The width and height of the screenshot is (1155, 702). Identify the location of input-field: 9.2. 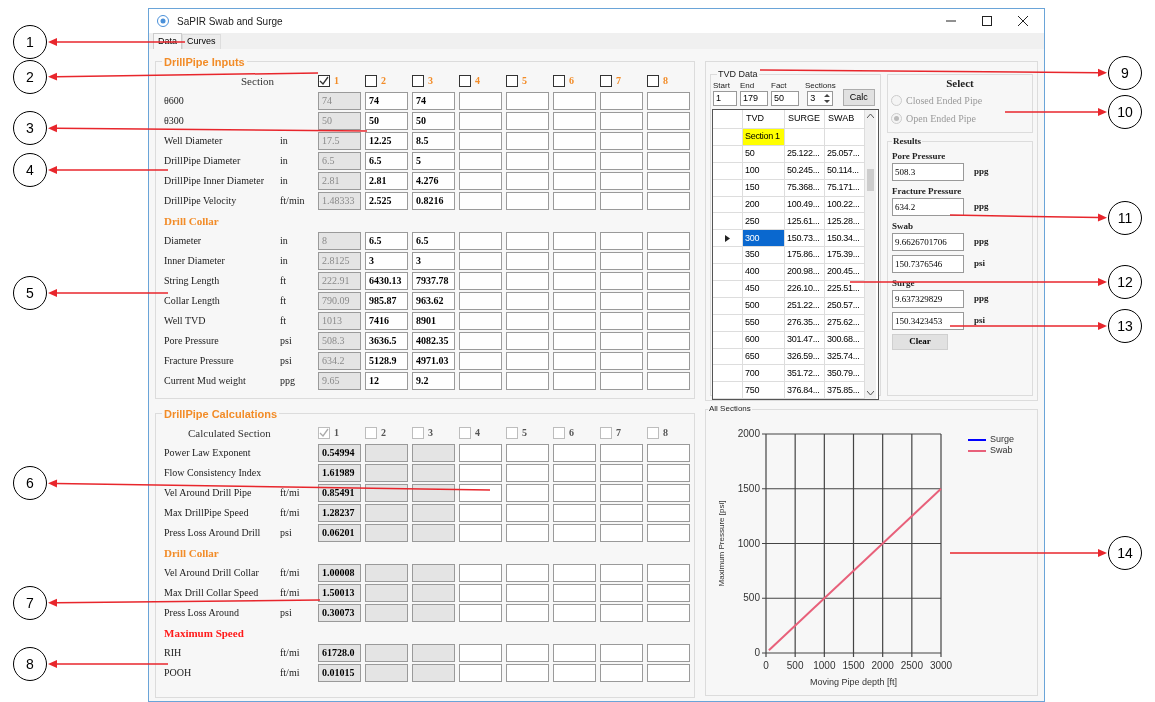
(433, 381).